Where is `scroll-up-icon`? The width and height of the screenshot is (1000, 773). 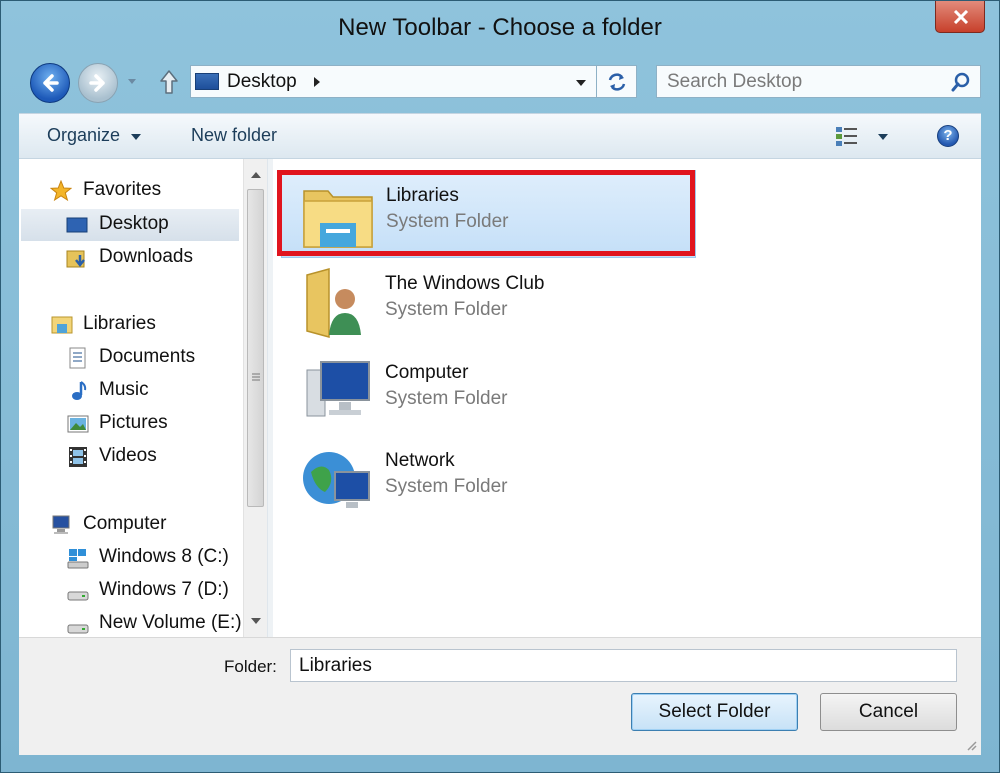
scroll-up-icon is located at coordinates (256, 175).